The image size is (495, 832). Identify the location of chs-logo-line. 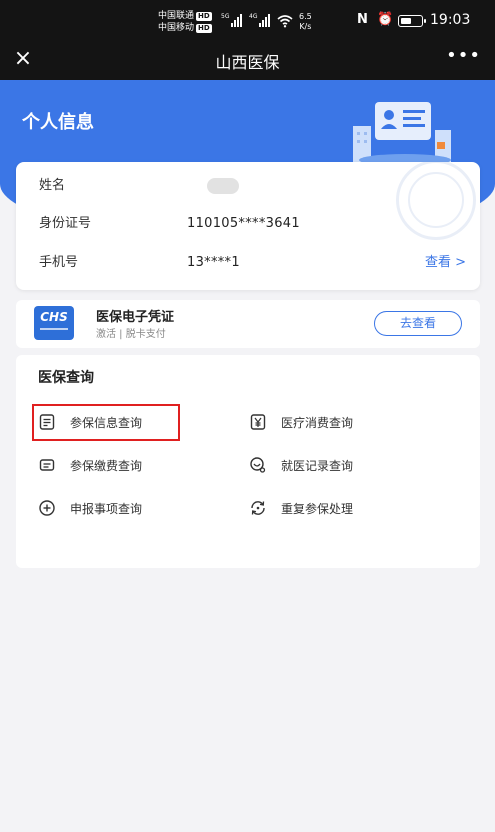
(54, 329).